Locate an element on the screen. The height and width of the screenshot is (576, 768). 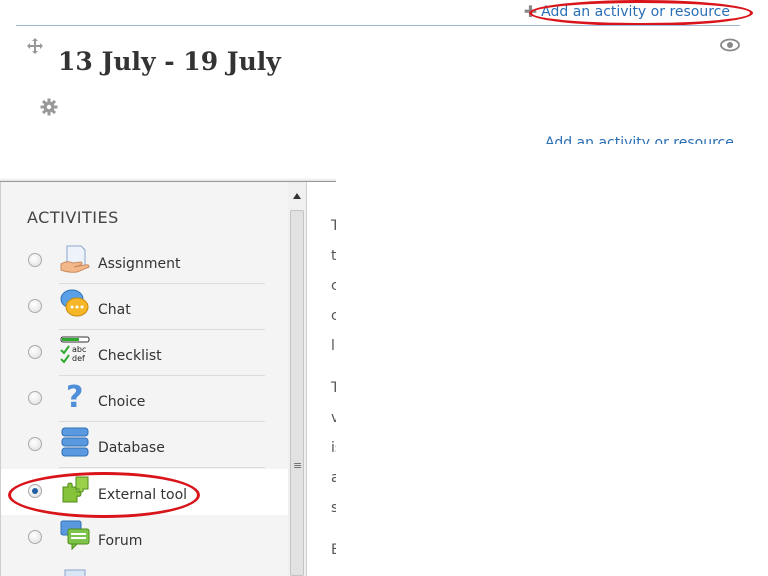
description-text: t is located at coordinates (333, 256).